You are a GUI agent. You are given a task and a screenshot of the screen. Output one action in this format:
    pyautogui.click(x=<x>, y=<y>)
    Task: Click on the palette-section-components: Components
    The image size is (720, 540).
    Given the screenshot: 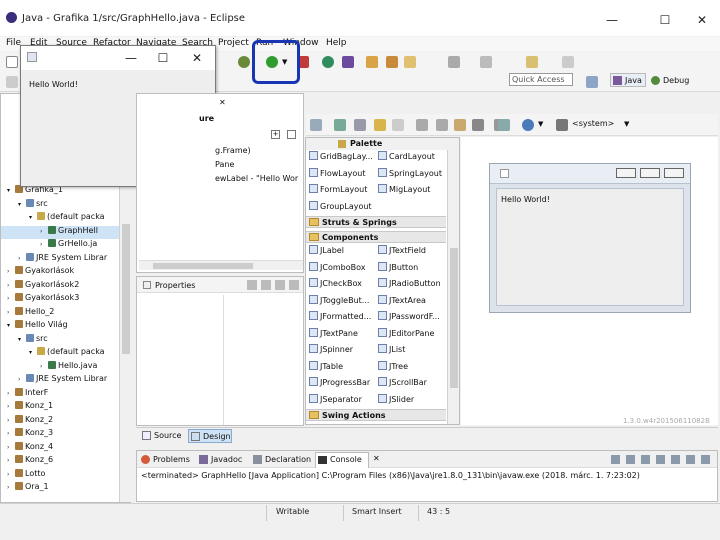 What is the action you would take?
    pyautogui.click(x=376, y=237)
    